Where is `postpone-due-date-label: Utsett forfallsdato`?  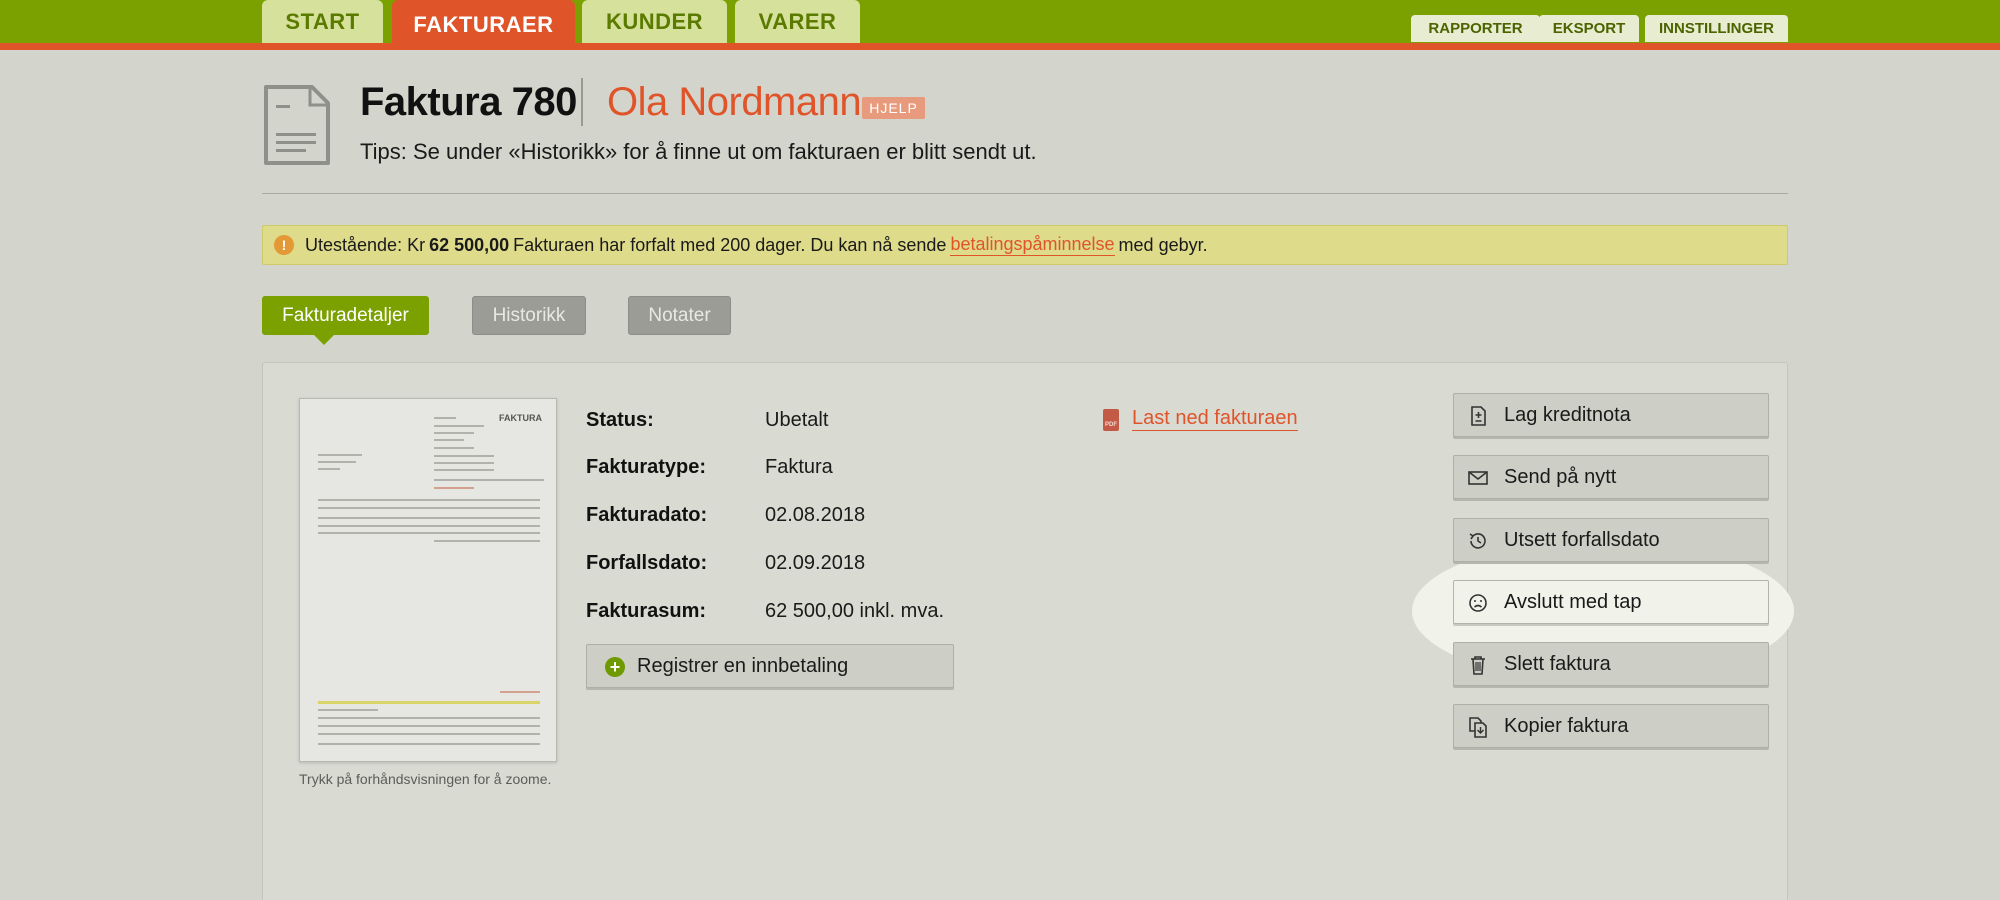 postpone-due-date-label: Utsett forfallsdato is located at coordinates (1582, 539).